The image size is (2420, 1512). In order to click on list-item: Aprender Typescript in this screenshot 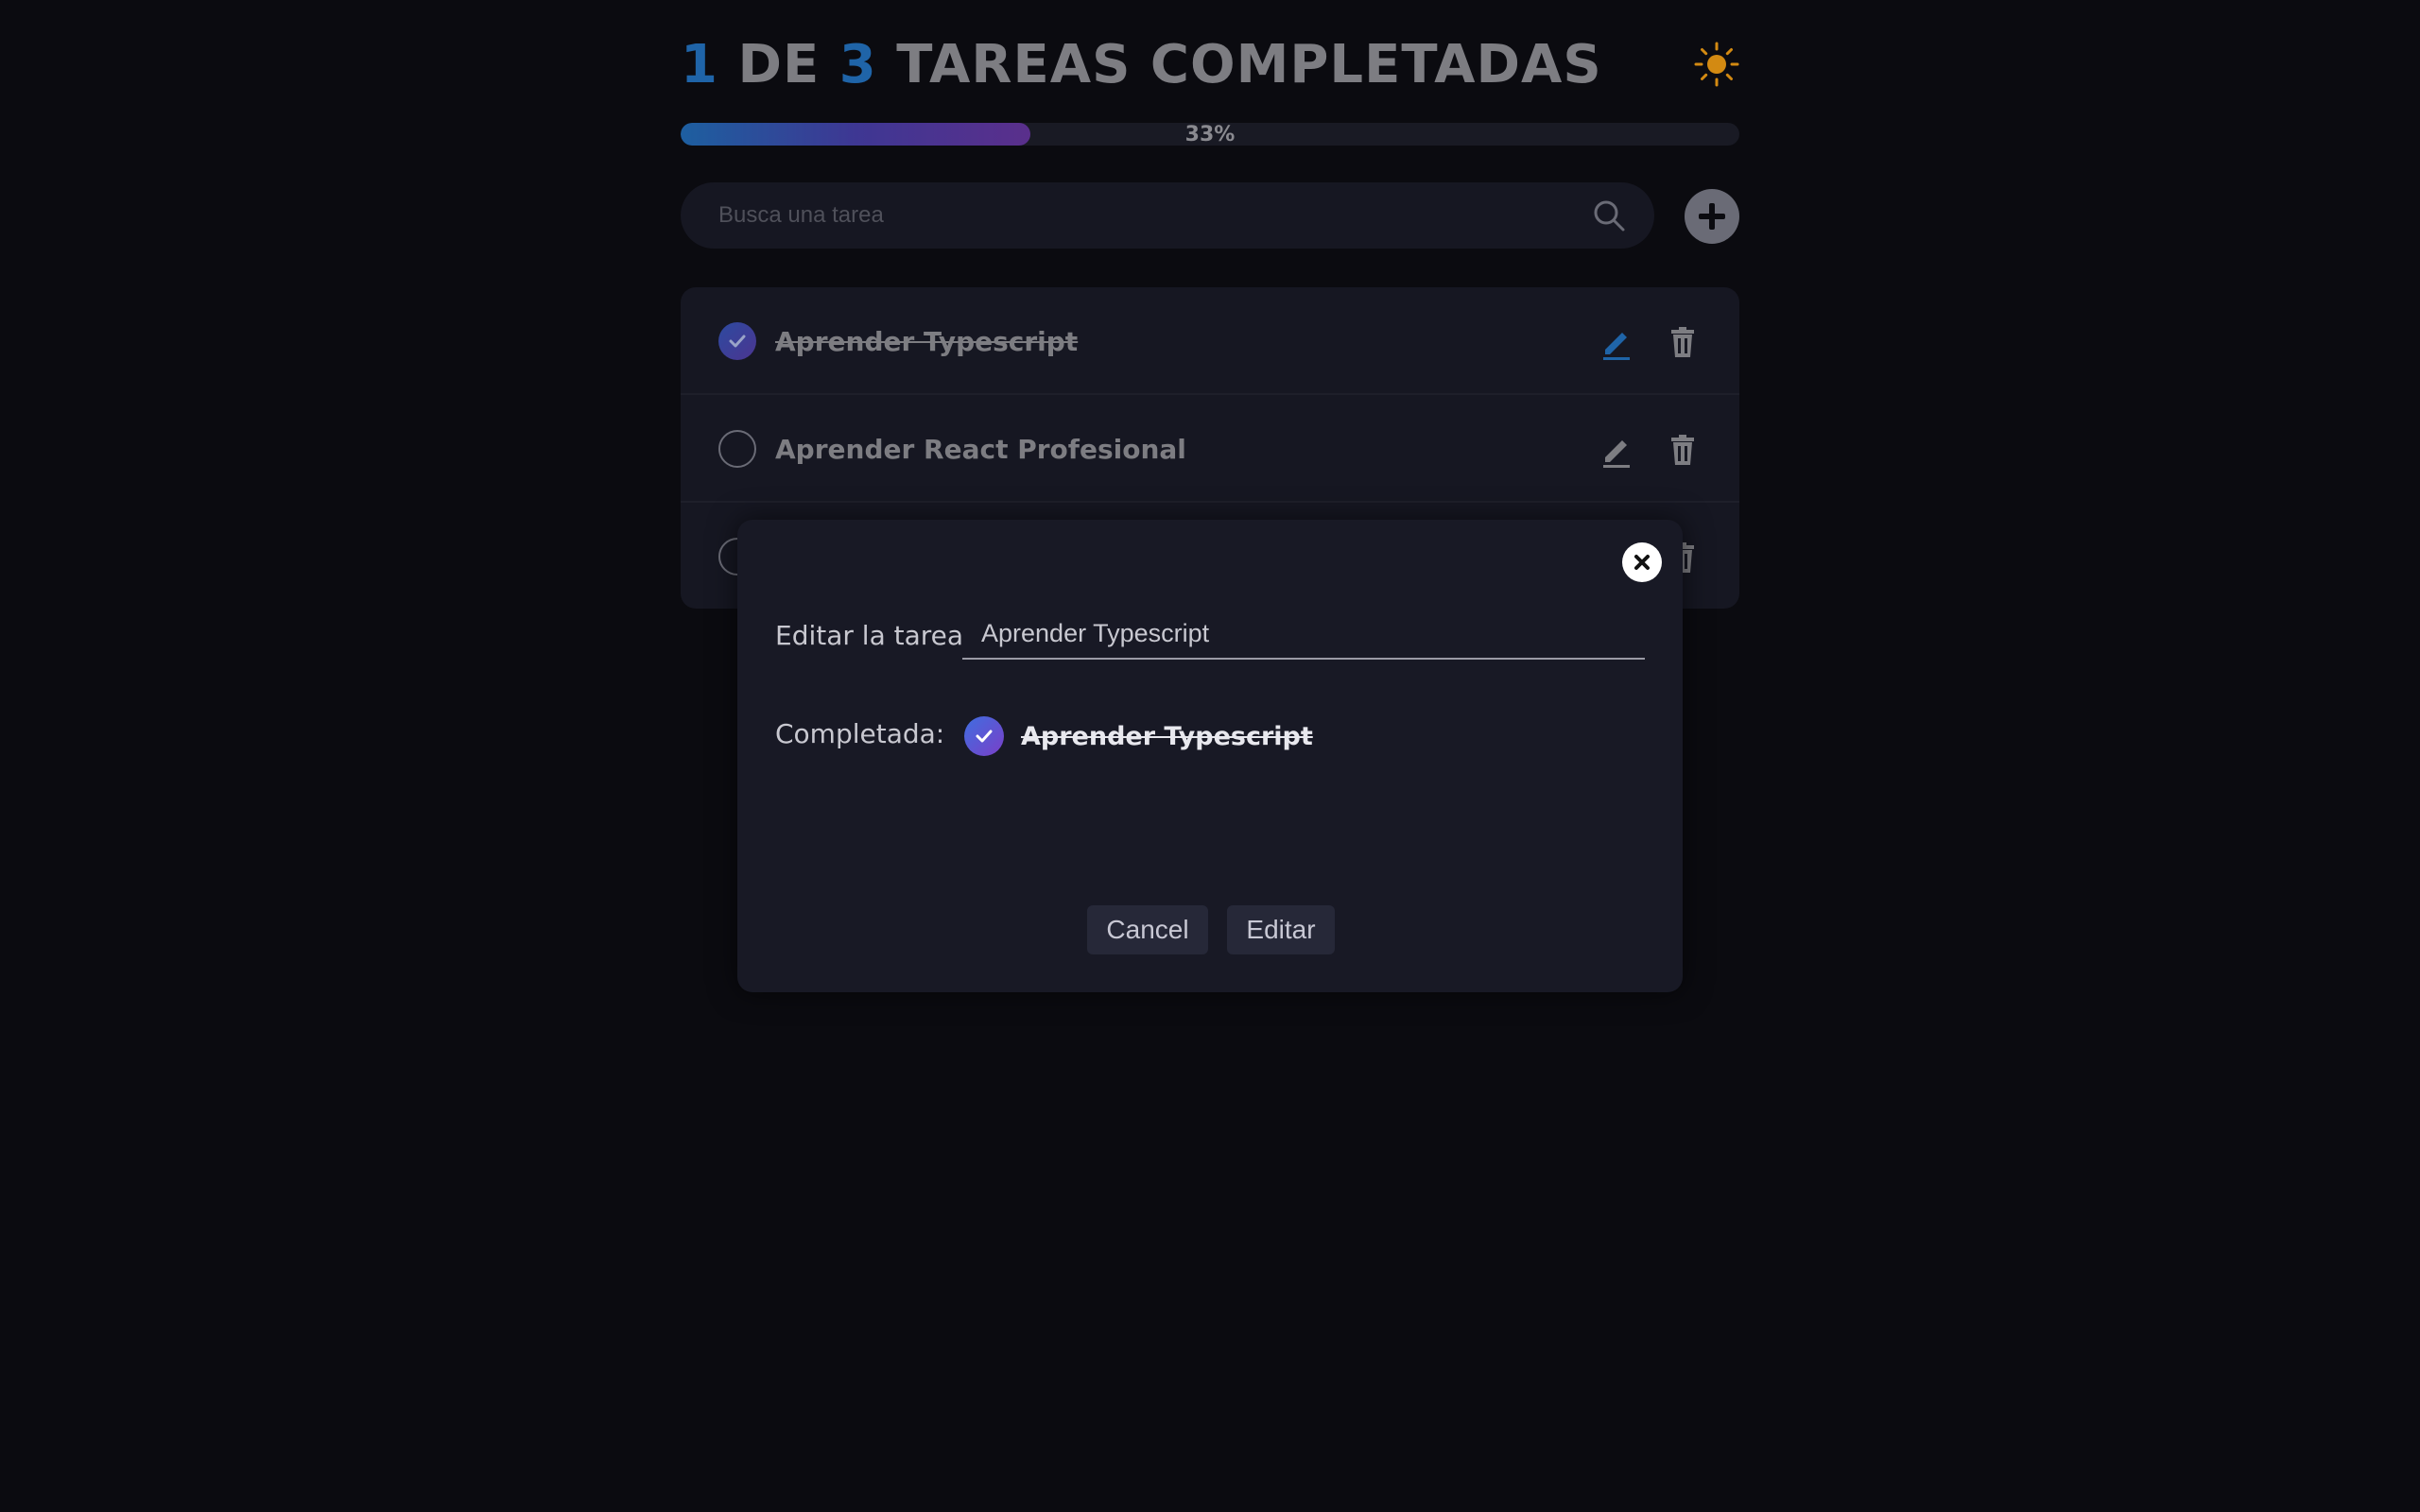, I will do `click(1210, 341)`.